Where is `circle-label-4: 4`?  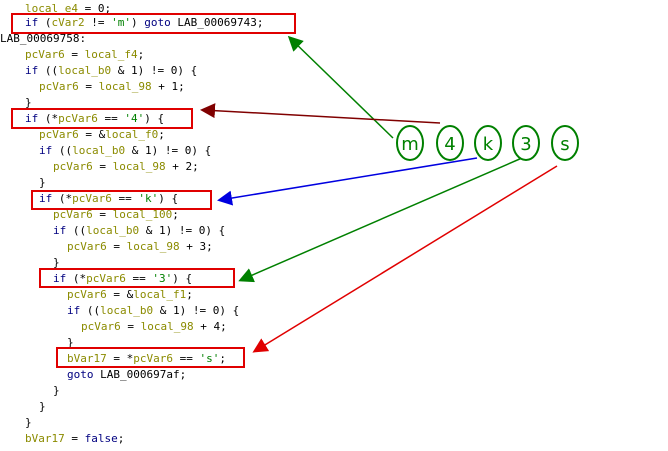
circle-label-4: 4 is located at coordinates (449, 144).